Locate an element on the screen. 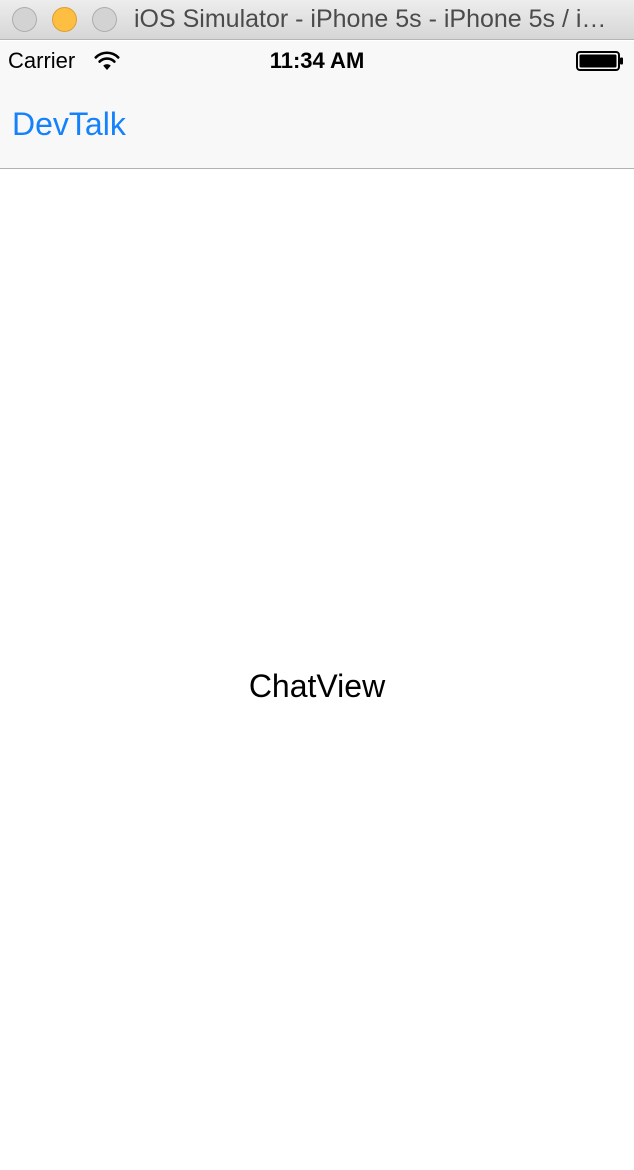  battery-full-icon is located at coordinates (599, 61).